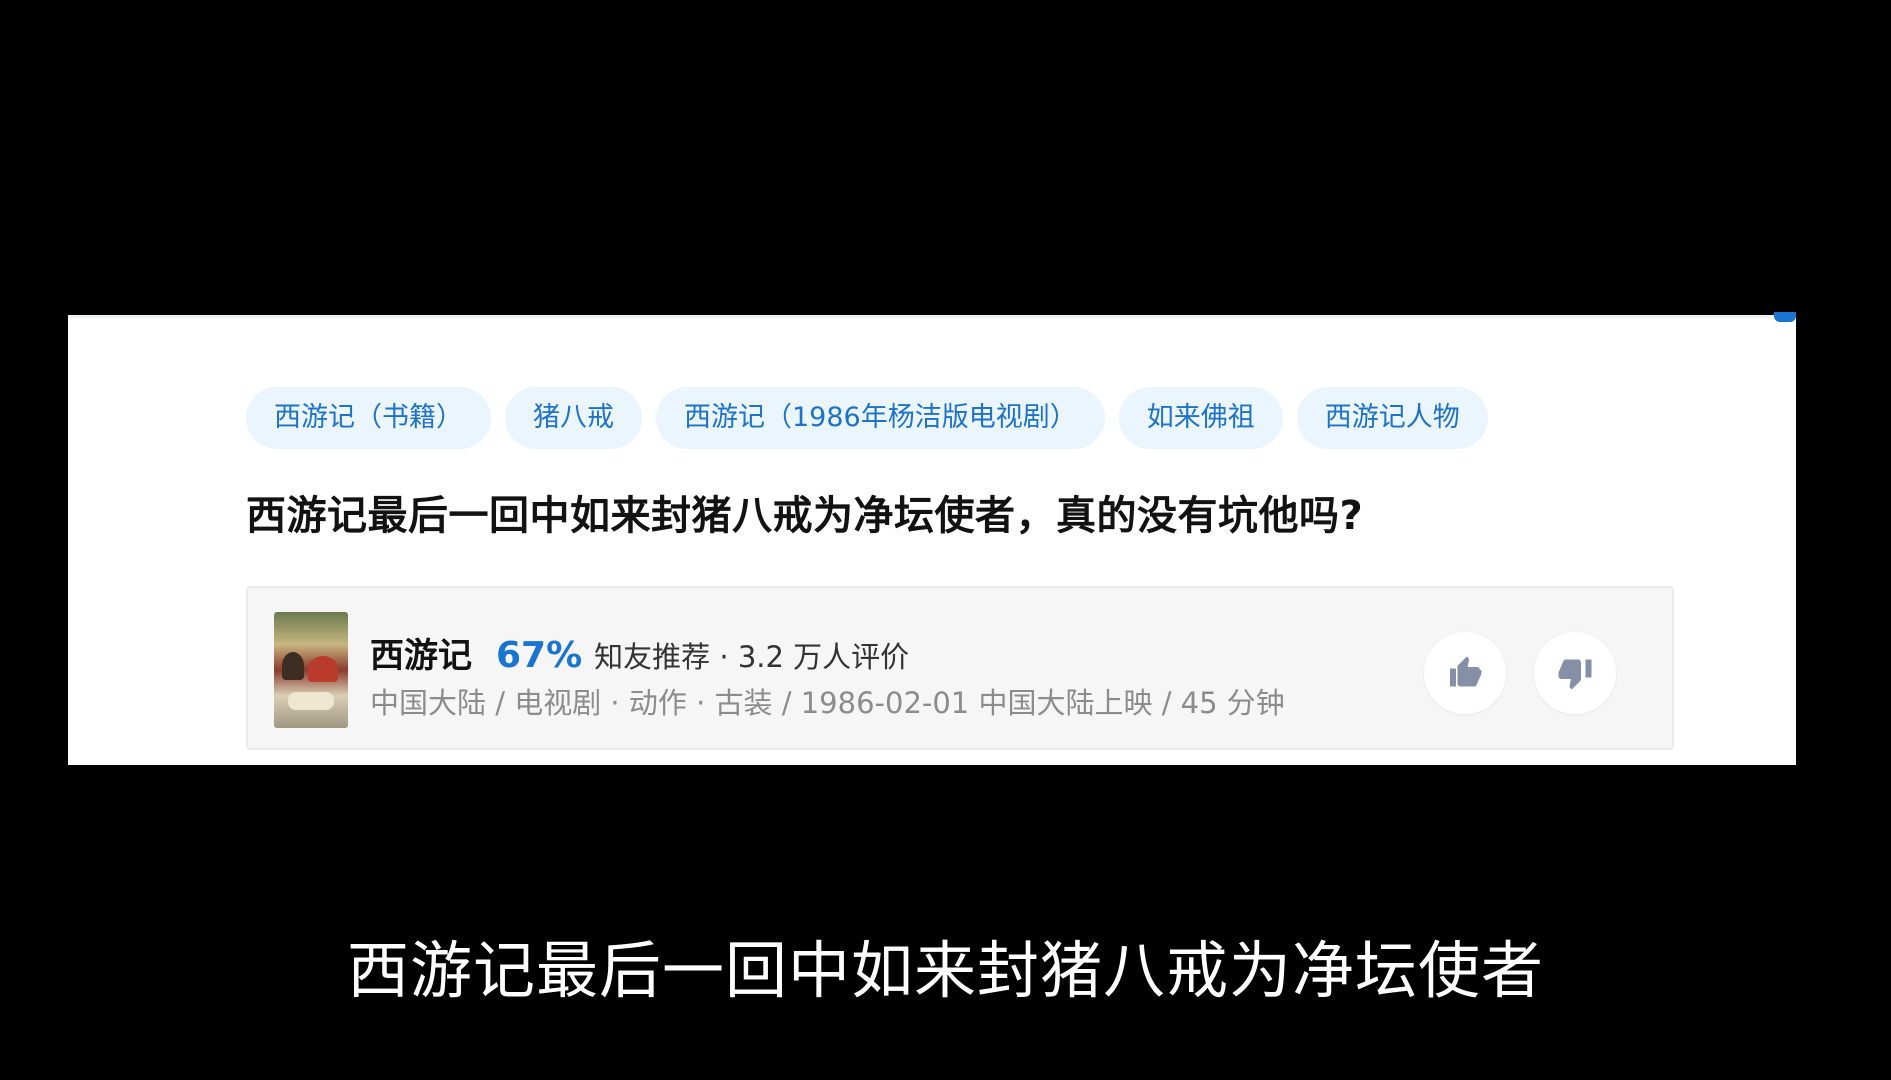 This screenshot has width=1891, height=1080. I want to click on topic-tag-xiyouji-characters: 西游记人物, so click(1392, 418).